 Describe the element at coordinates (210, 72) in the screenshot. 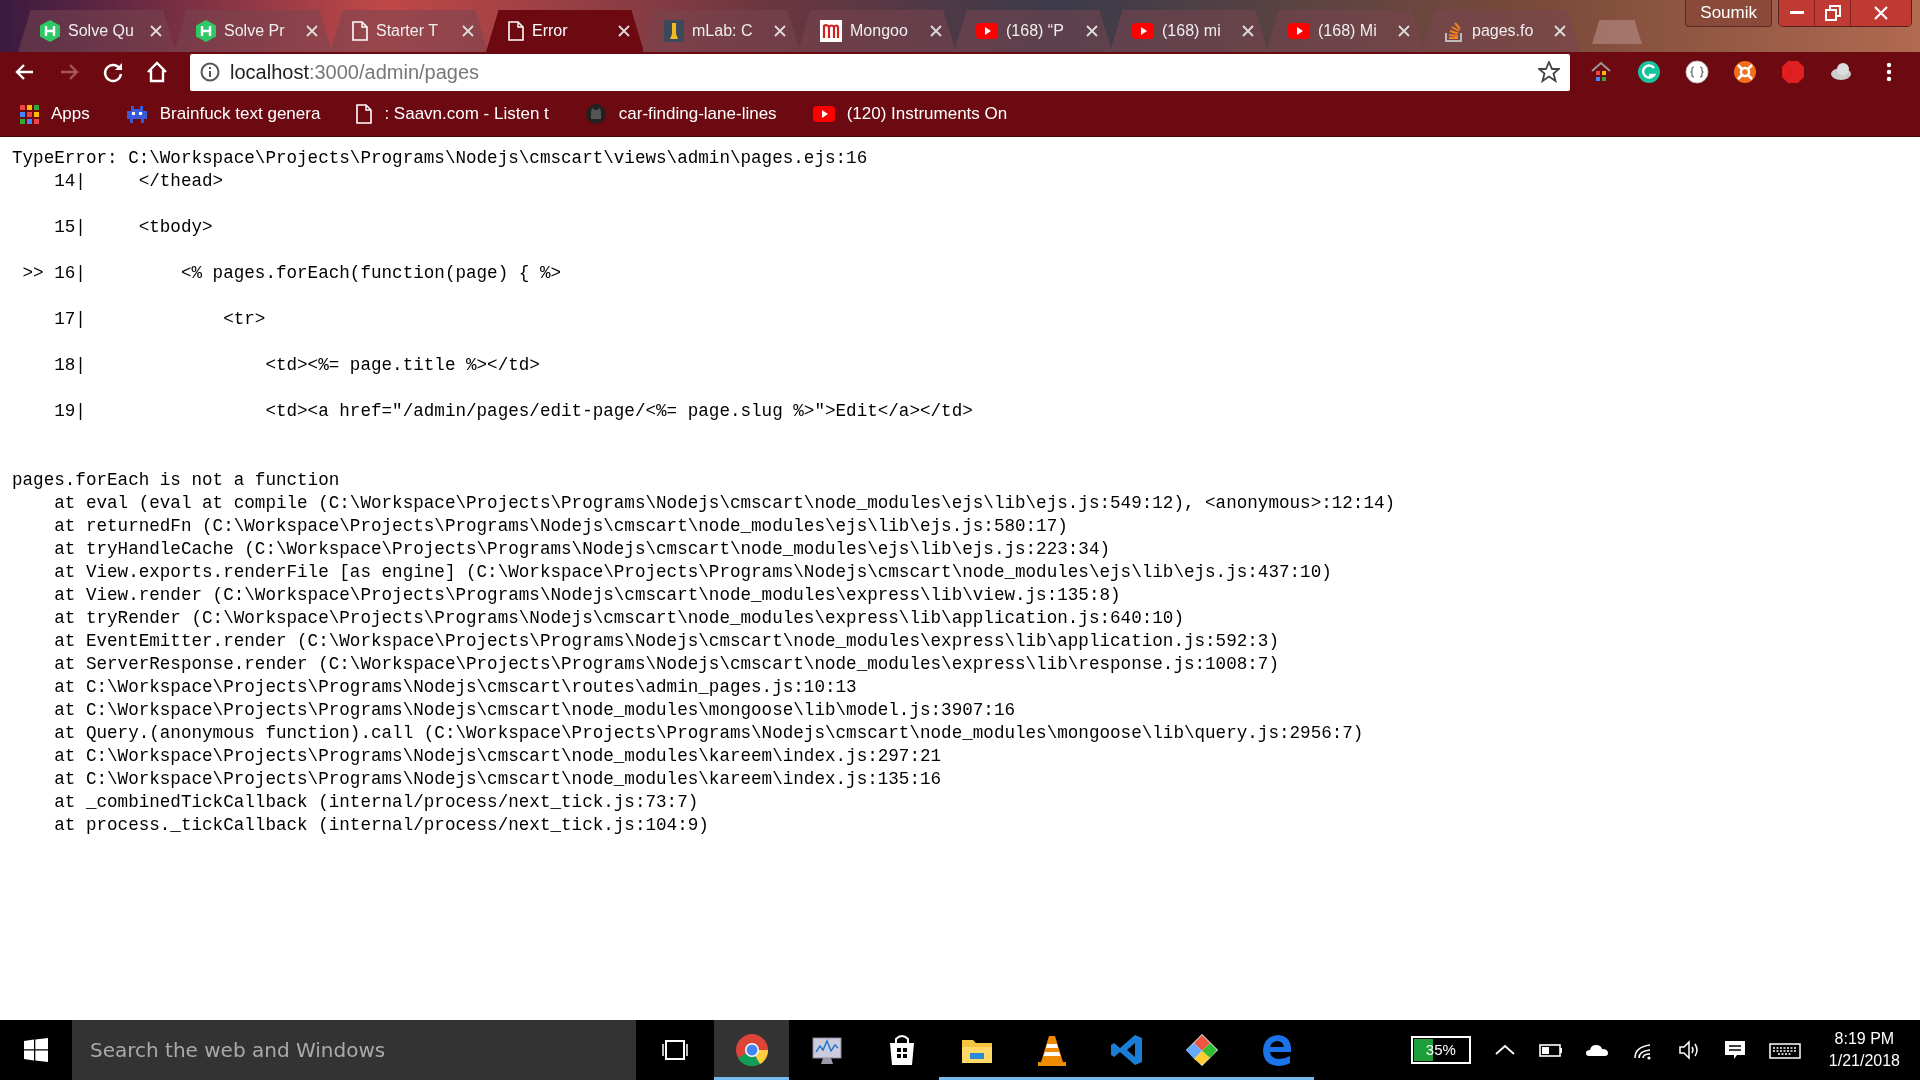

I see `info-icon` at that location.